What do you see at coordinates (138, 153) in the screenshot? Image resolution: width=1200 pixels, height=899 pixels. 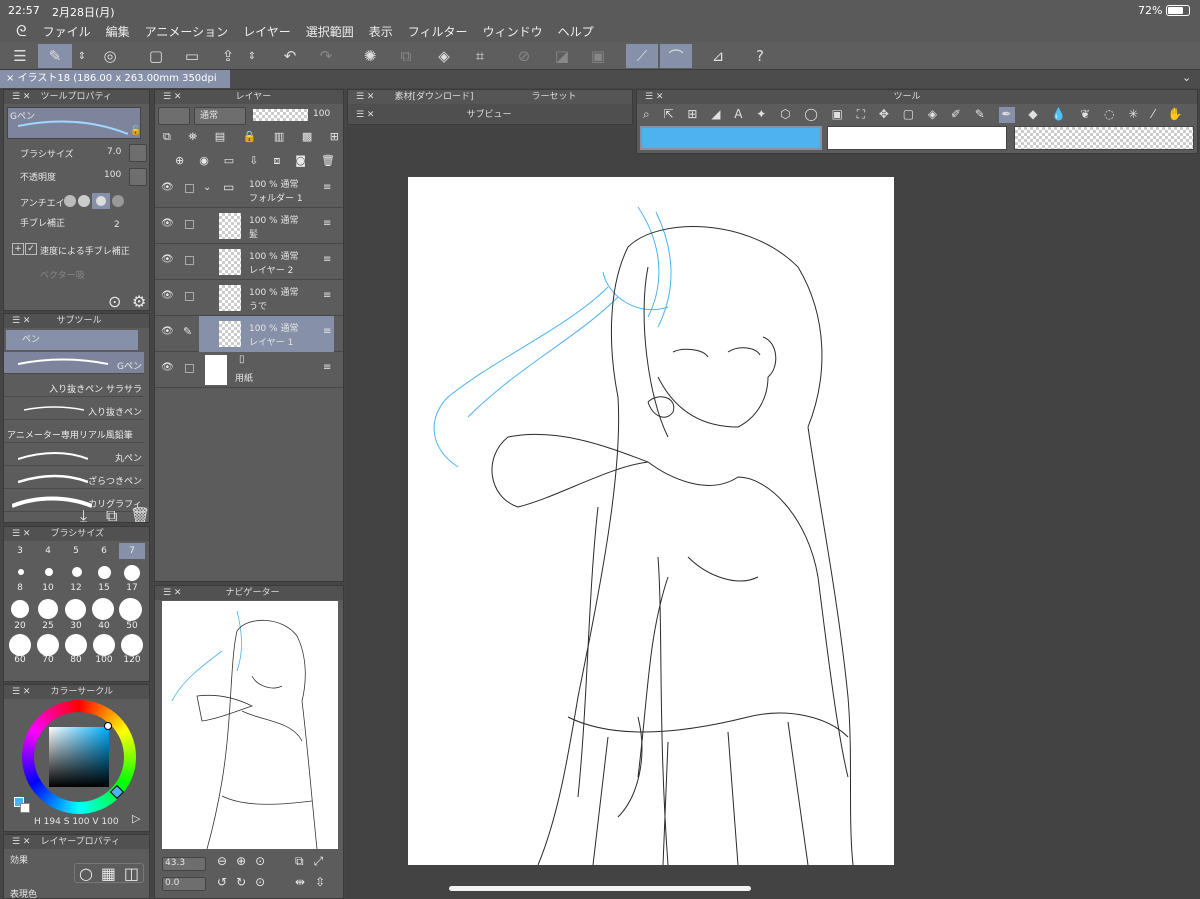 I see `pressure-toggle` at bounding box center [138, 153].